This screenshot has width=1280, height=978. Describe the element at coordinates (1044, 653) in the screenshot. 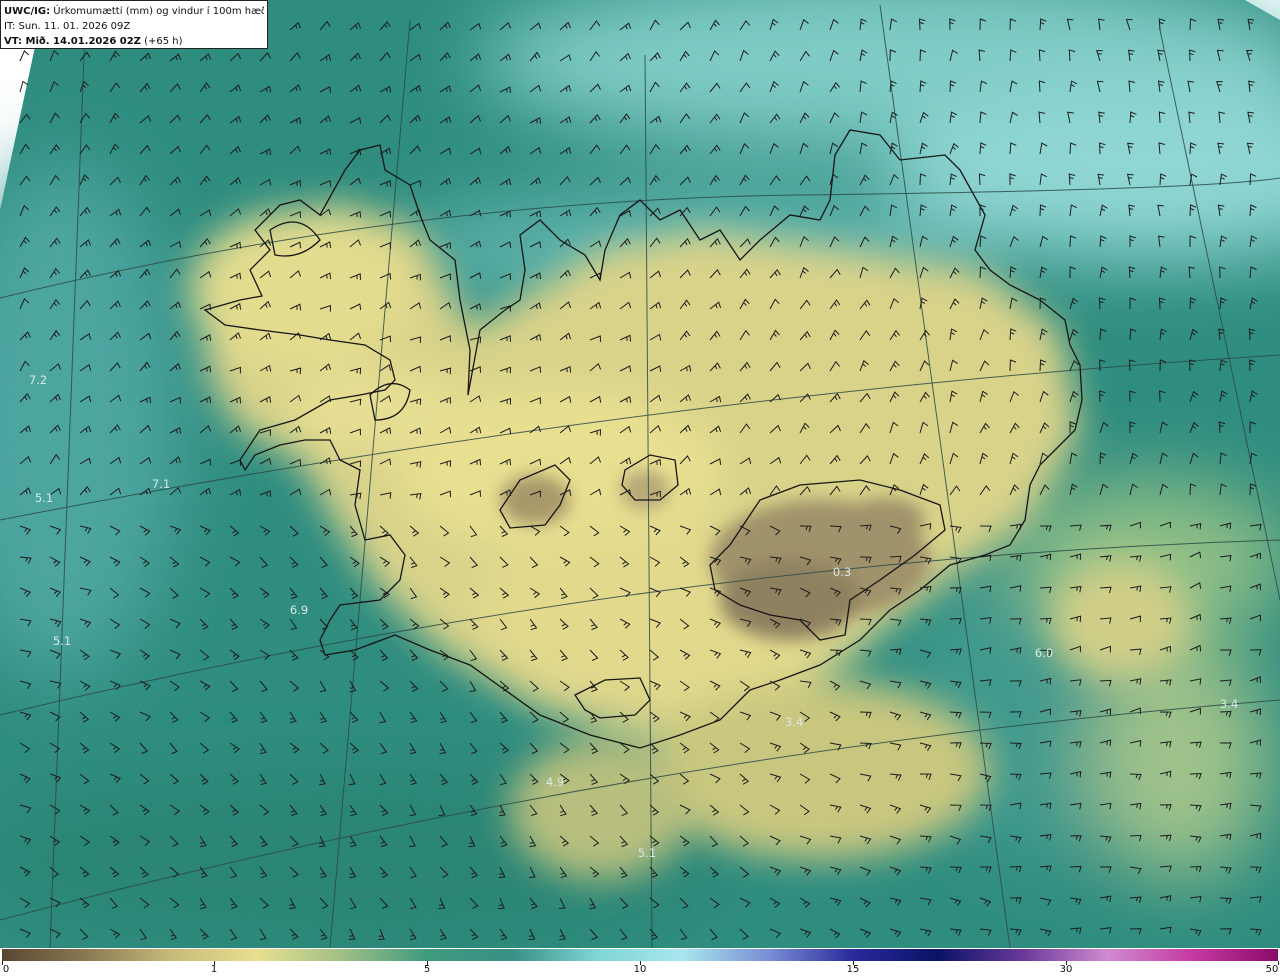

I see `precip-value-label: 6.0` at that location.